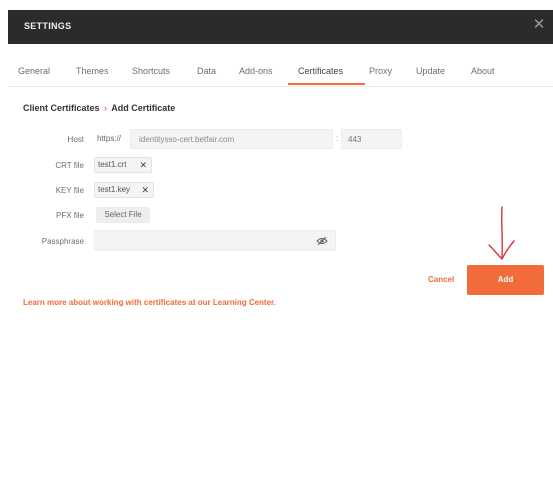 The image size is (553, 501). I want to click on crt-file-chip: test1.crt ✕, so click(123, 165).